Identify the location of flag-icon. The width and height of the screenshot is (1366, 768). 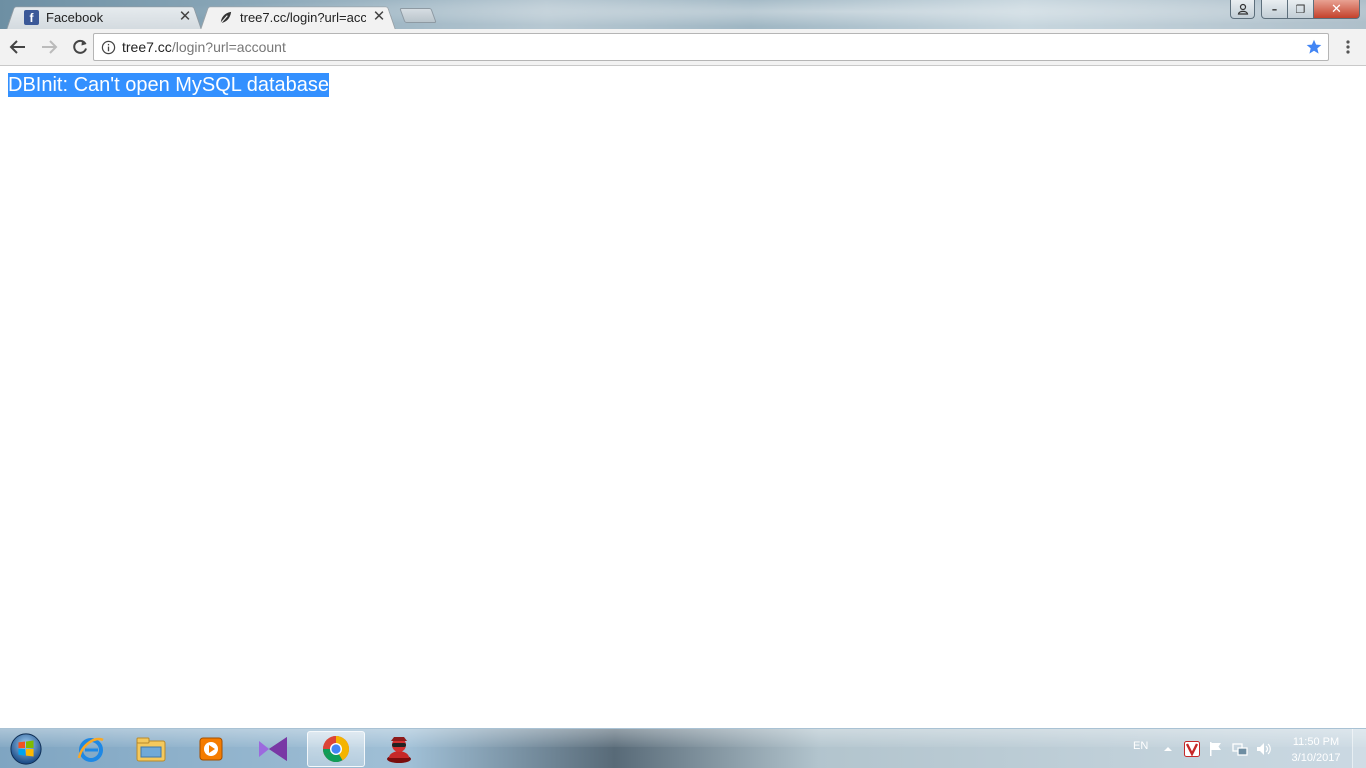
(1216, 749).